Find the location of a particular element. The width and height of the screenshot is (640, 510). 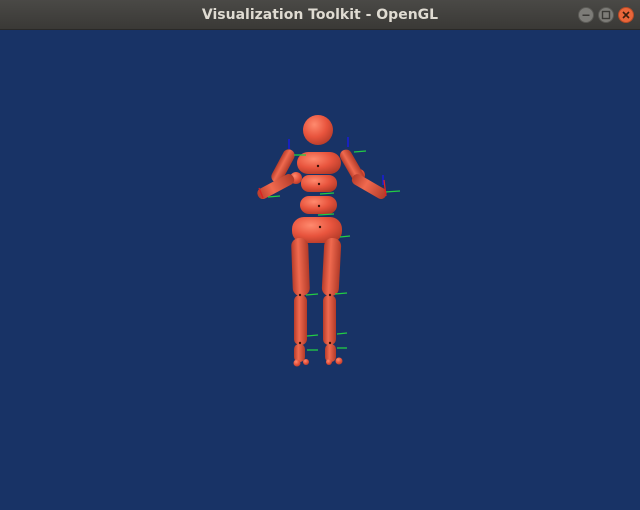

right-foot-segment is located at coordinates (330, 353).